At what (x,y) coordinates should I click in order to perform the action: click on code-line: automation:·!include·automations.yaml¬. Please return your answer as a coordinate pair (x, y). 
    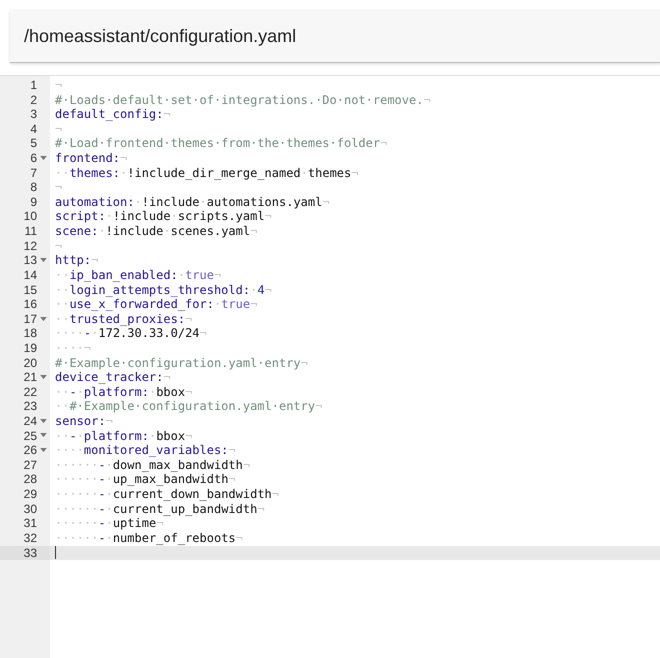
    Looking at the image, I should click on (192, 202).